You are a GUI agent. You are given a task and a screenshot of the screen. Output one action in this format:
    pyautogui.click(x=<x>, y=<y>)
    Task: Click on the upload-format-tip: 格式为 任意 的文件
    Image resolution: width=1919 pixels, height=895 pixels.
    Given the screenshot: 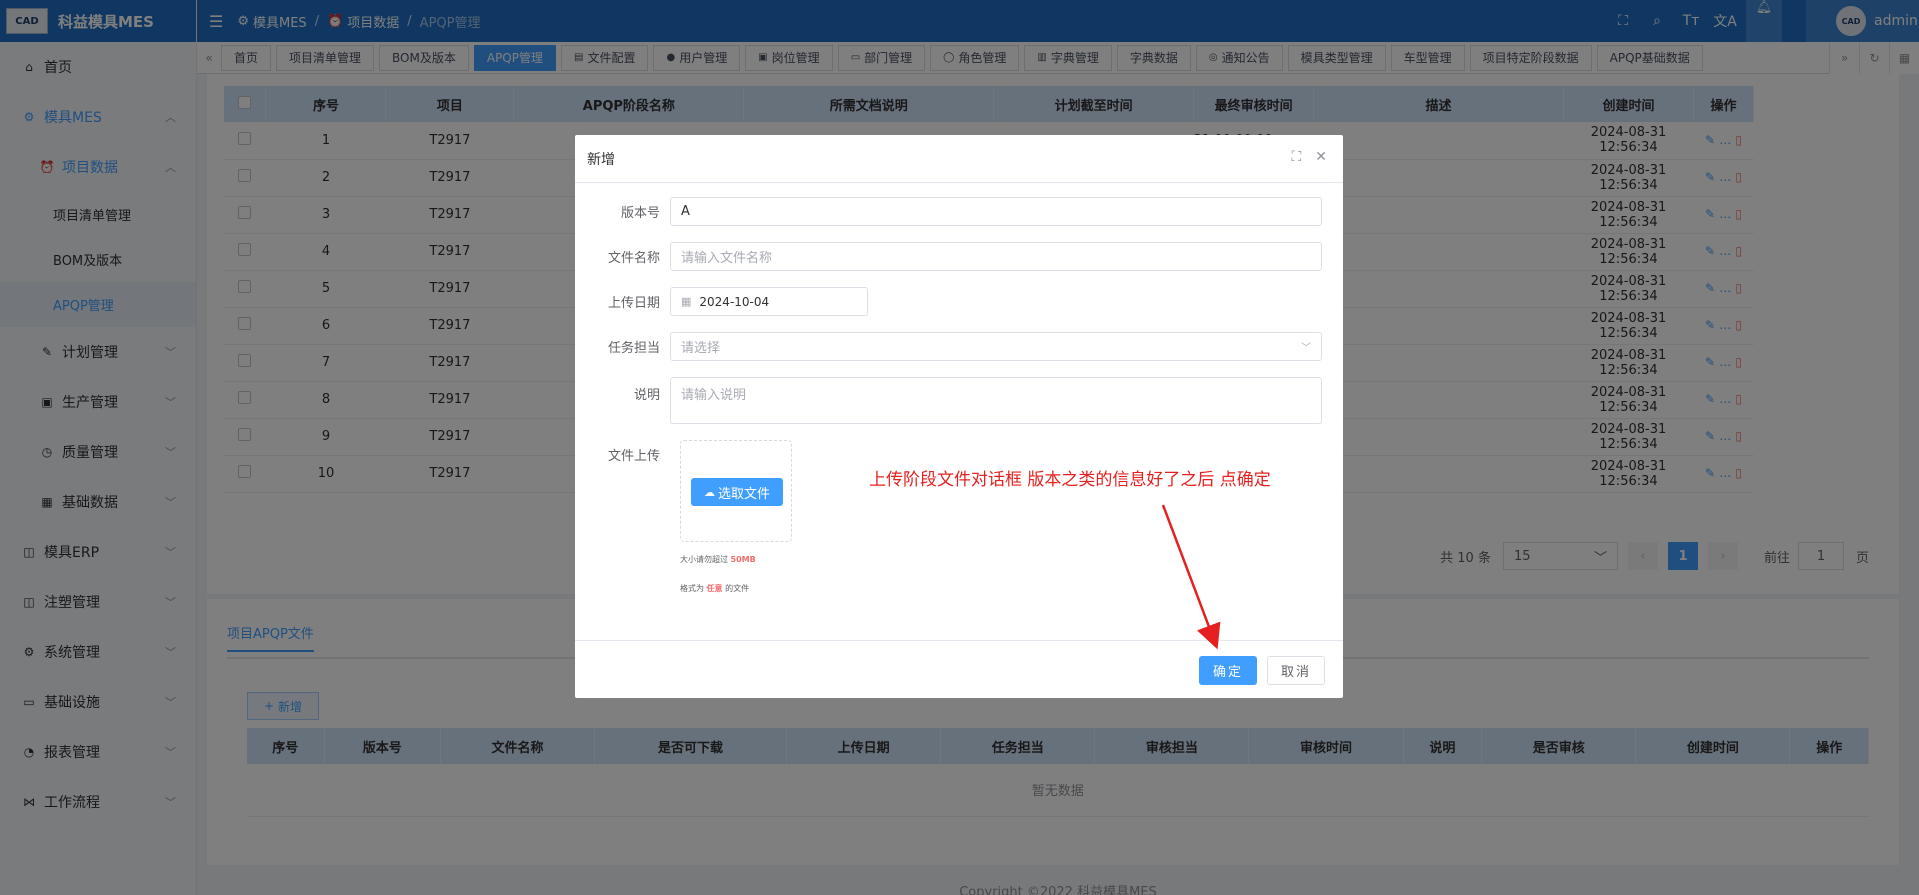 What is the action you would take?
    pyautogui.click(x=714, y=588)
    